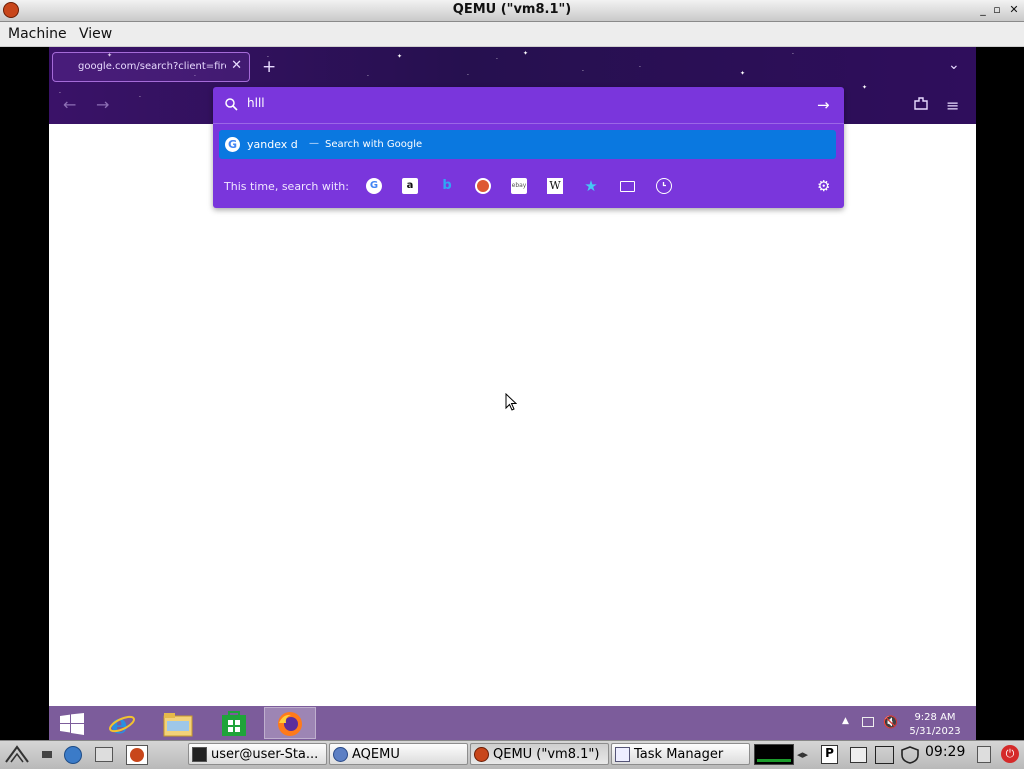 Image resolution: width=1024 pixels, height=769 pixels. I want to click on window-title: QEMU ("vm8.1"), so click(512, 9).